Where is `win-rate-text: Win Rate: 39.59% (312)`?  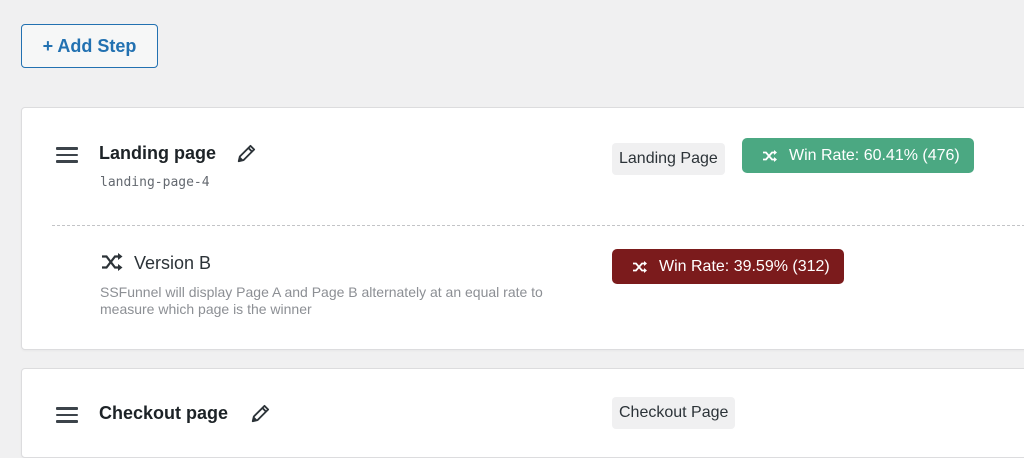
win-rate-text: Win Rate: 39.59% (312) is located at coordinates (744, 266).